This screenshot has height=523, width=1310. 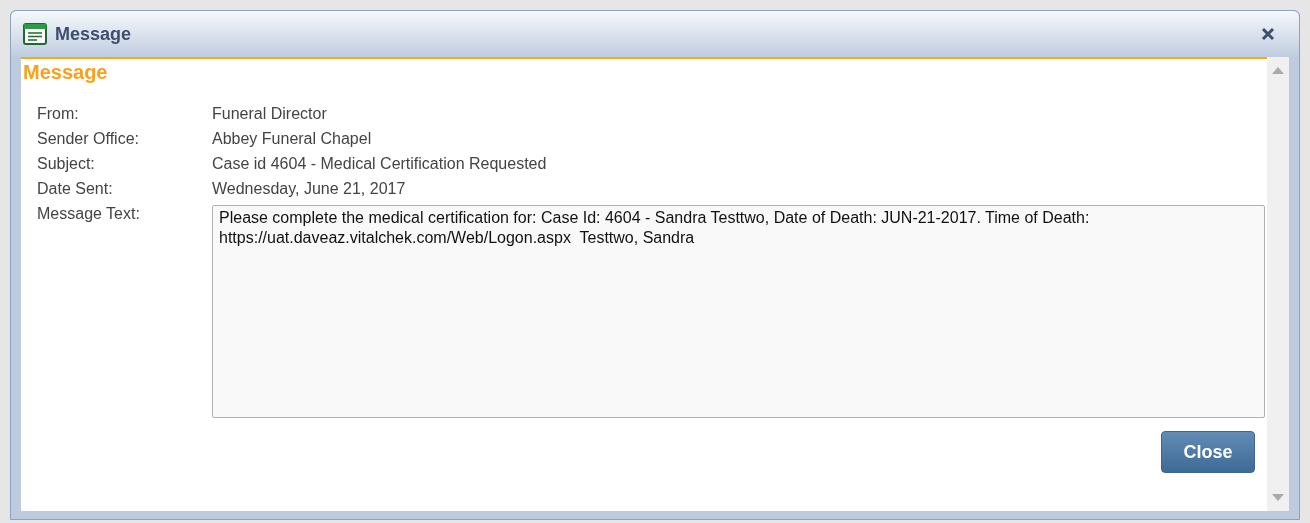 What do you see at coordinates (88, 139) in the screenshot?
I see `field-label: Sender Office:` at bounding box center [88, 139].